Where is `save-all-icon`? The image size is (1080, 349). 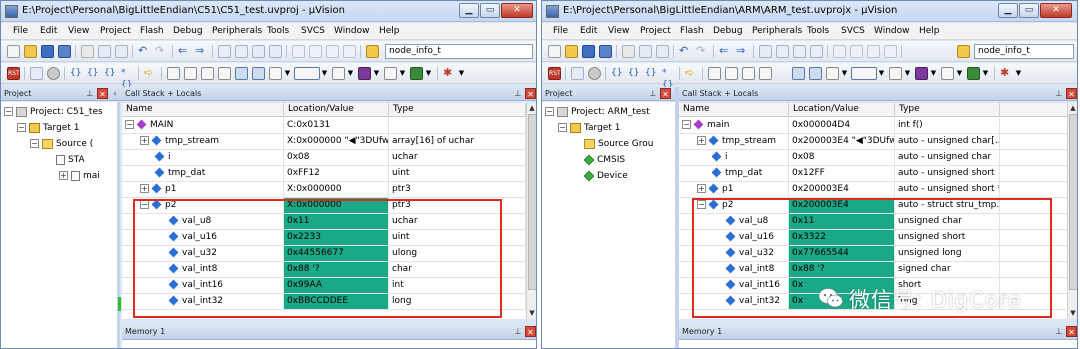 save-all-icon is located at coordinates (605, 51).